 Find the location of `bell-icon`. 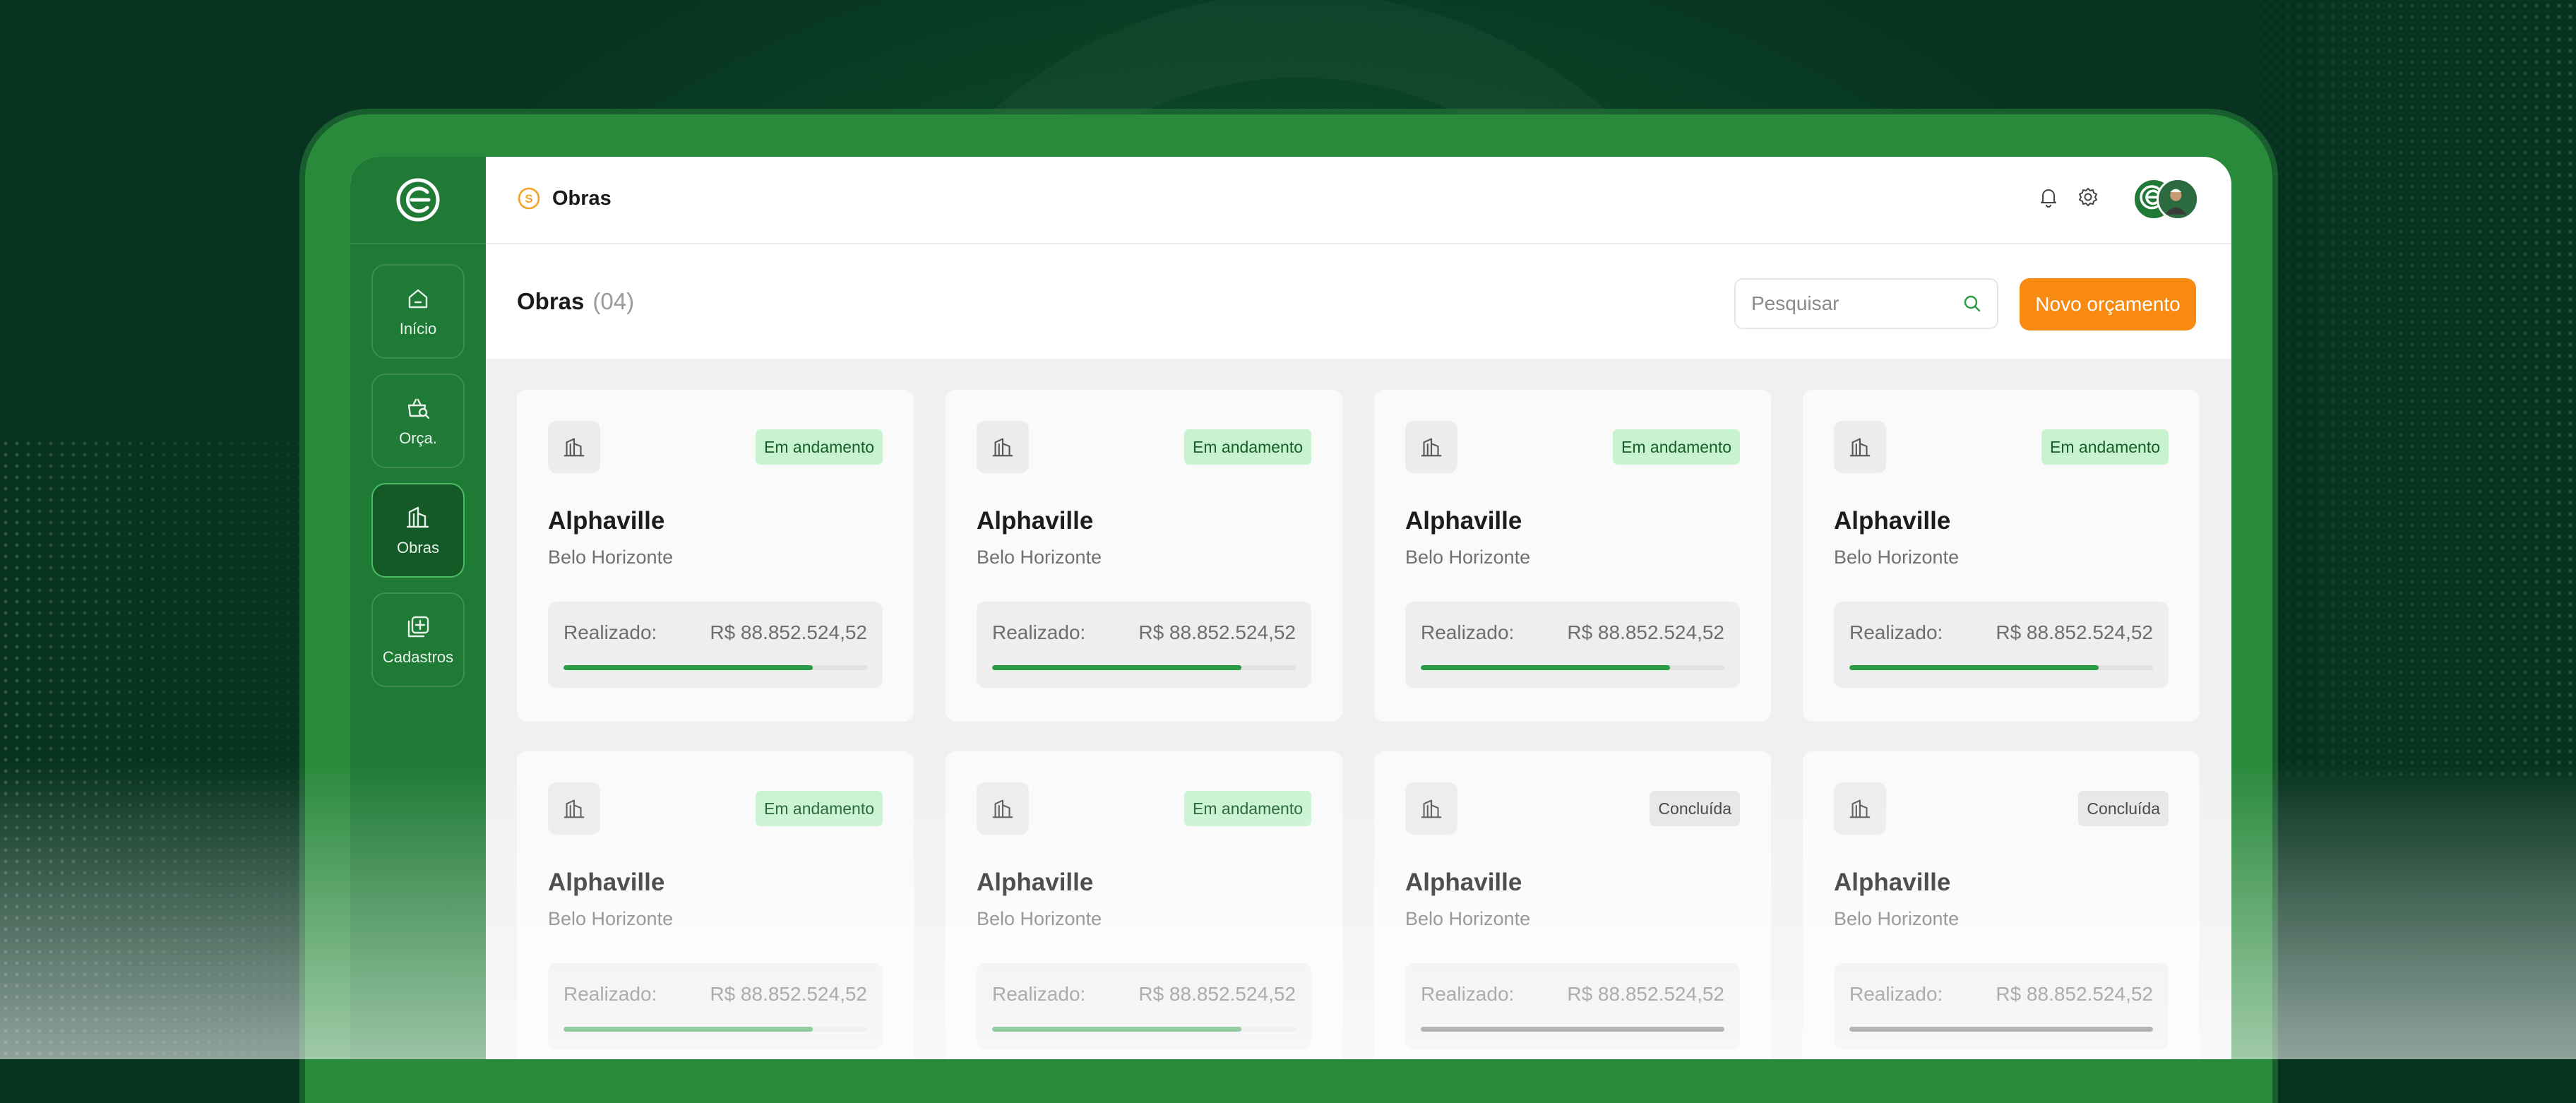

bell-icon is located at coordinates (2049, 197).